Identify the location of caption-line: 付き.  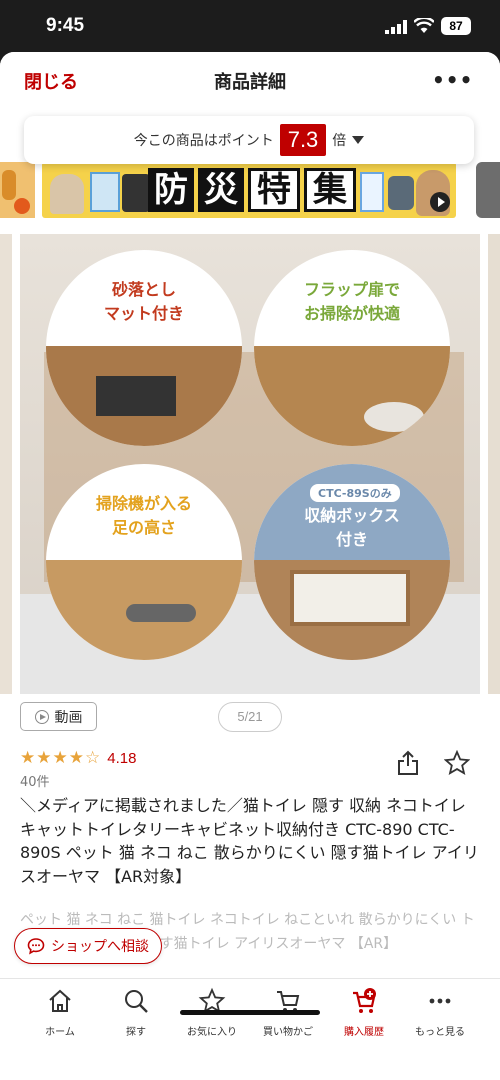
(351, 539).